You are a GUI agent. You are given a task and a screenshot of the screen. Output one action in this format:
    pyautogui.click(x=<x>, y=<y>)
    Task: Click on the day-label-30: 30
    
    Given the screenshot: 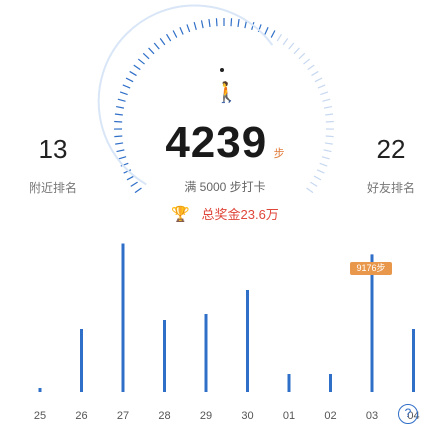 What is the action you would take?
    pyautogui.click(x=247, y=416)
    